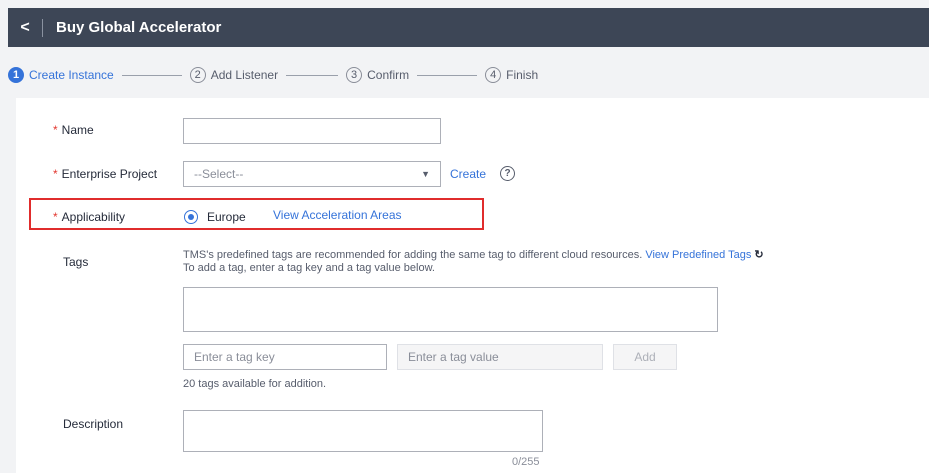 The height and width of the screenshot is (473, 929). What do you see at coordinates (698, 255) in the screenshot?
I see `view-predefined-tags-link: View Predefined Tags` at bounding box center [698, 255].